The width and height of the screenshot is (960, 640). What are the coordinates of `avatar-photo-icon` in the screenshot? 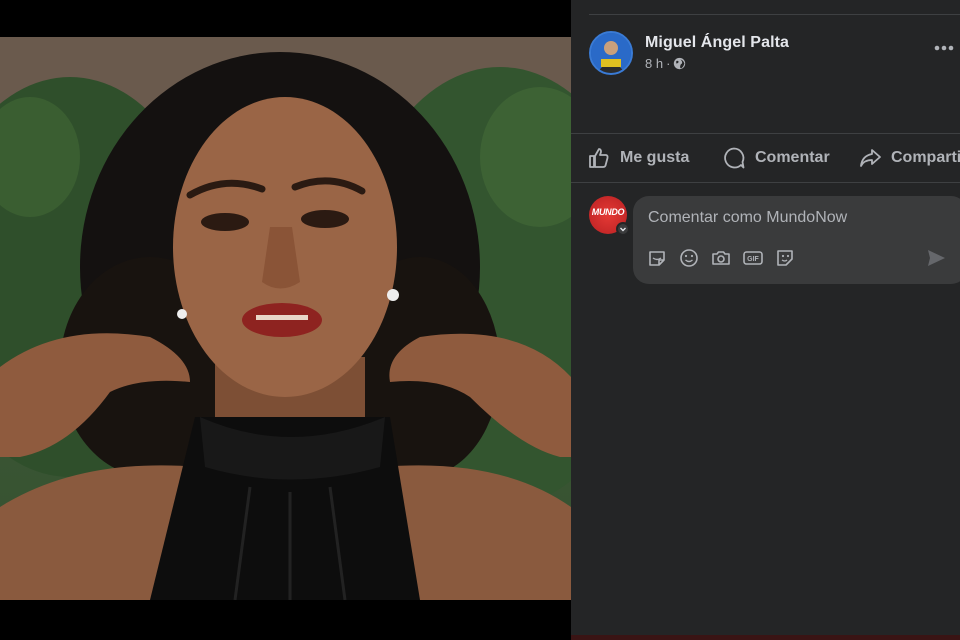 It's located at (611, 53).